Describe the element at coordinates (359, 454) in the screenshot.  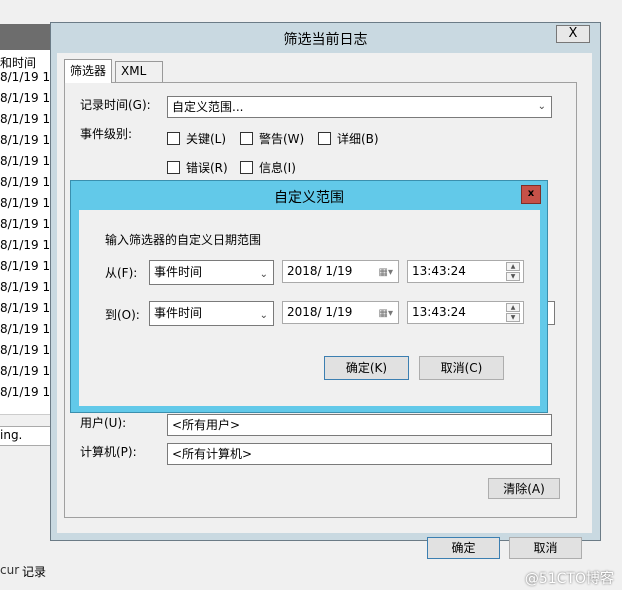
I see `computer-input: <所有计算机>` at that location.